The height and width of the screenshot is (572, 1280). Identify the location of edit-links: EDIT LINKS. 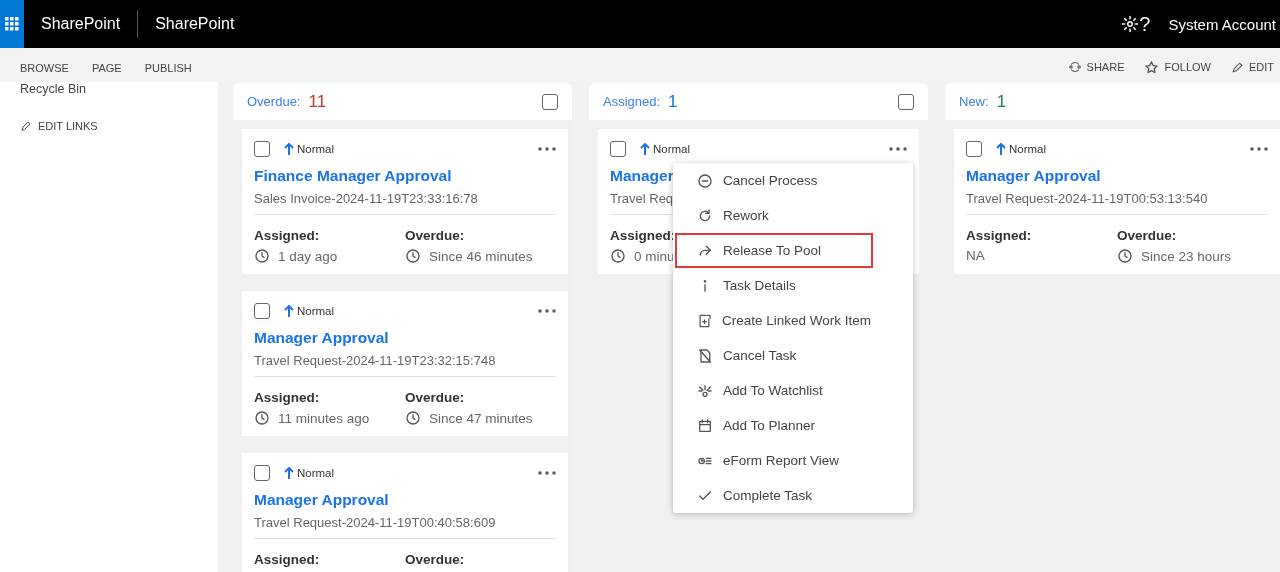
(119, 126).